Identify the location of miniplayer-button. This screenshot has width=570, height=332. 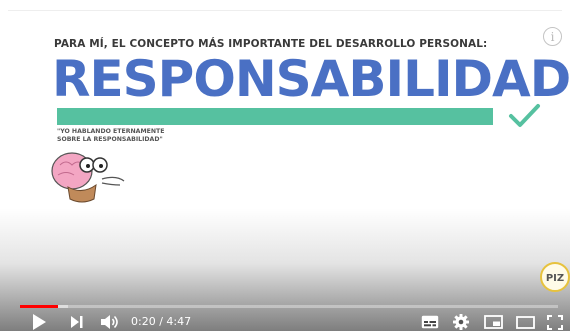
(493, 322).